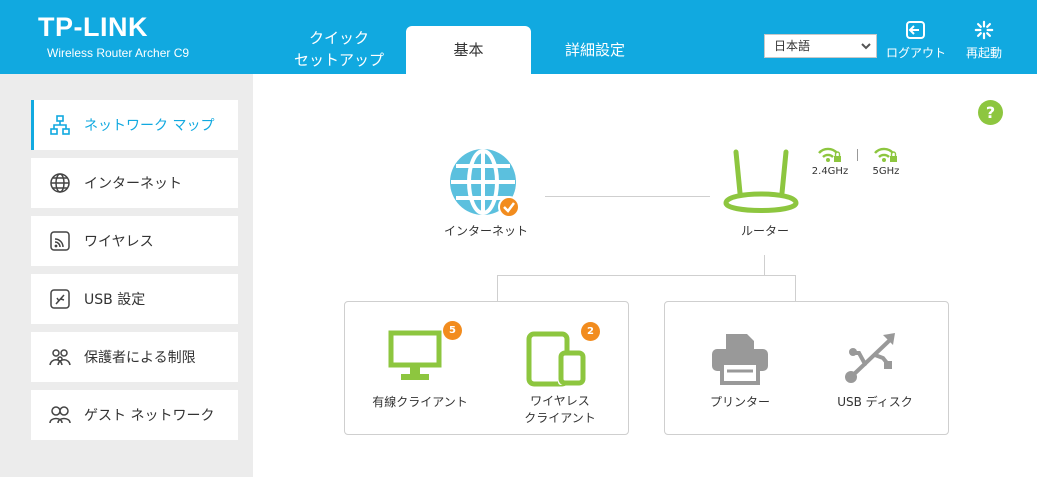  What do you see at coordinates (60, 125) in the screenshot?
I see `network-map-icon` at bounding box center [60, 125].